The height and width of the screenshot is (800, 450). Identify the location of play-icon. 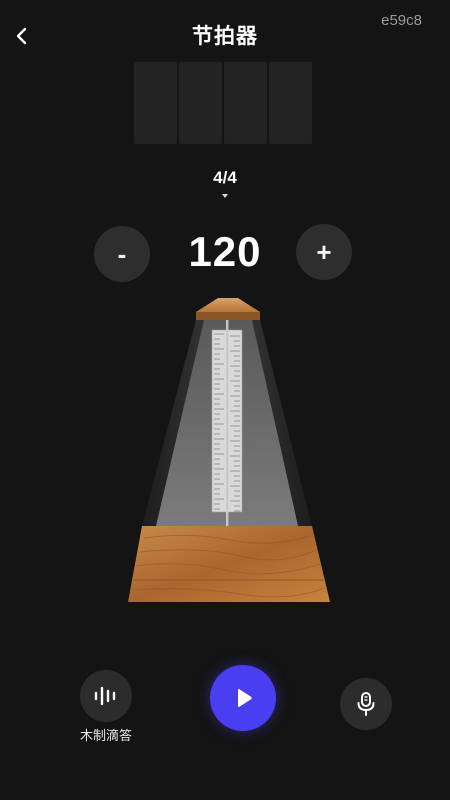
(245, 698).